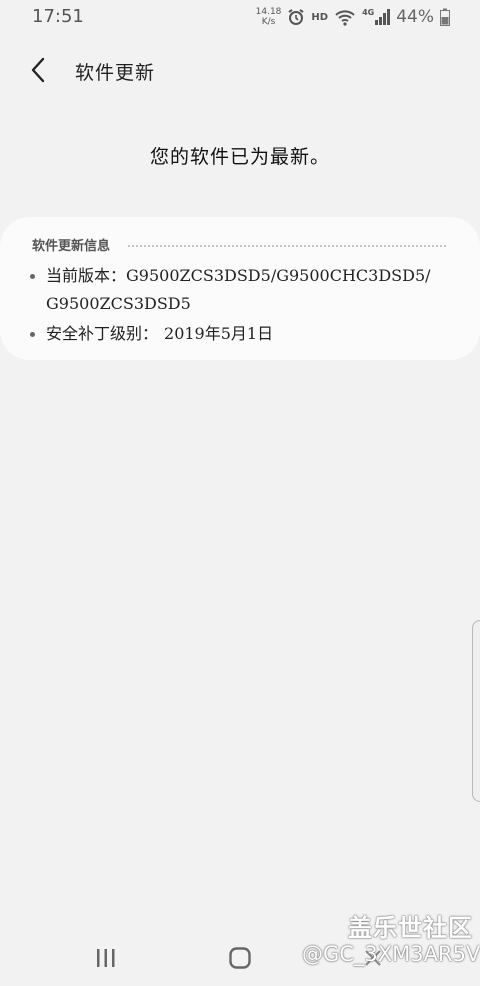  What do you see at coordinates (376, 17) in the screenshot?
I see `signal-icon: 4G` at bounding box center [376, 17].